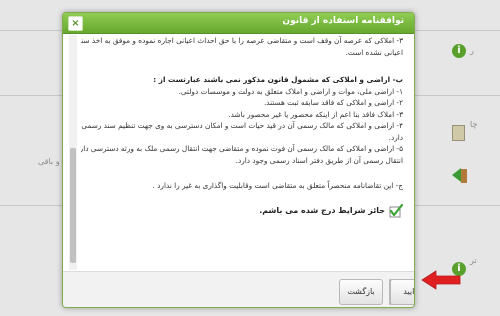 The width and height of the screenshot is (500, 316). Describe the element at coordinates (473, 260) in the screenshot. I see `background-label: تر` at that location.